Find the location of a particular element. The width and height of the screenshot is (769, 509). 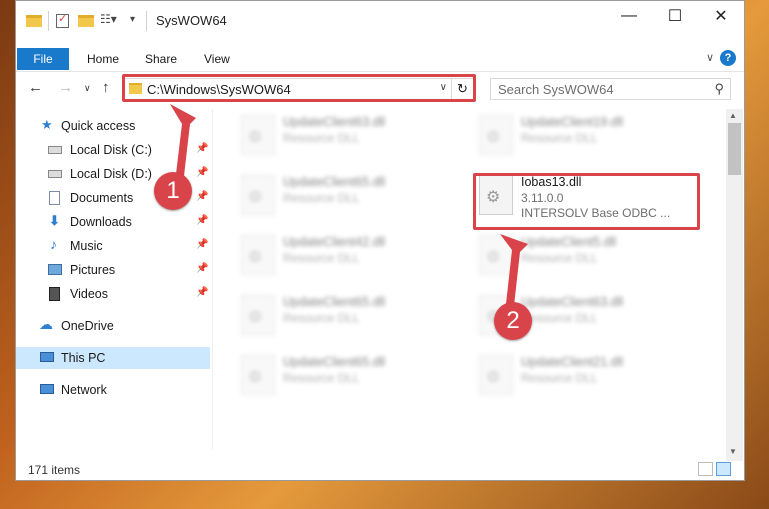

step-badge-1: 1 is located at coordinates (173, 191).